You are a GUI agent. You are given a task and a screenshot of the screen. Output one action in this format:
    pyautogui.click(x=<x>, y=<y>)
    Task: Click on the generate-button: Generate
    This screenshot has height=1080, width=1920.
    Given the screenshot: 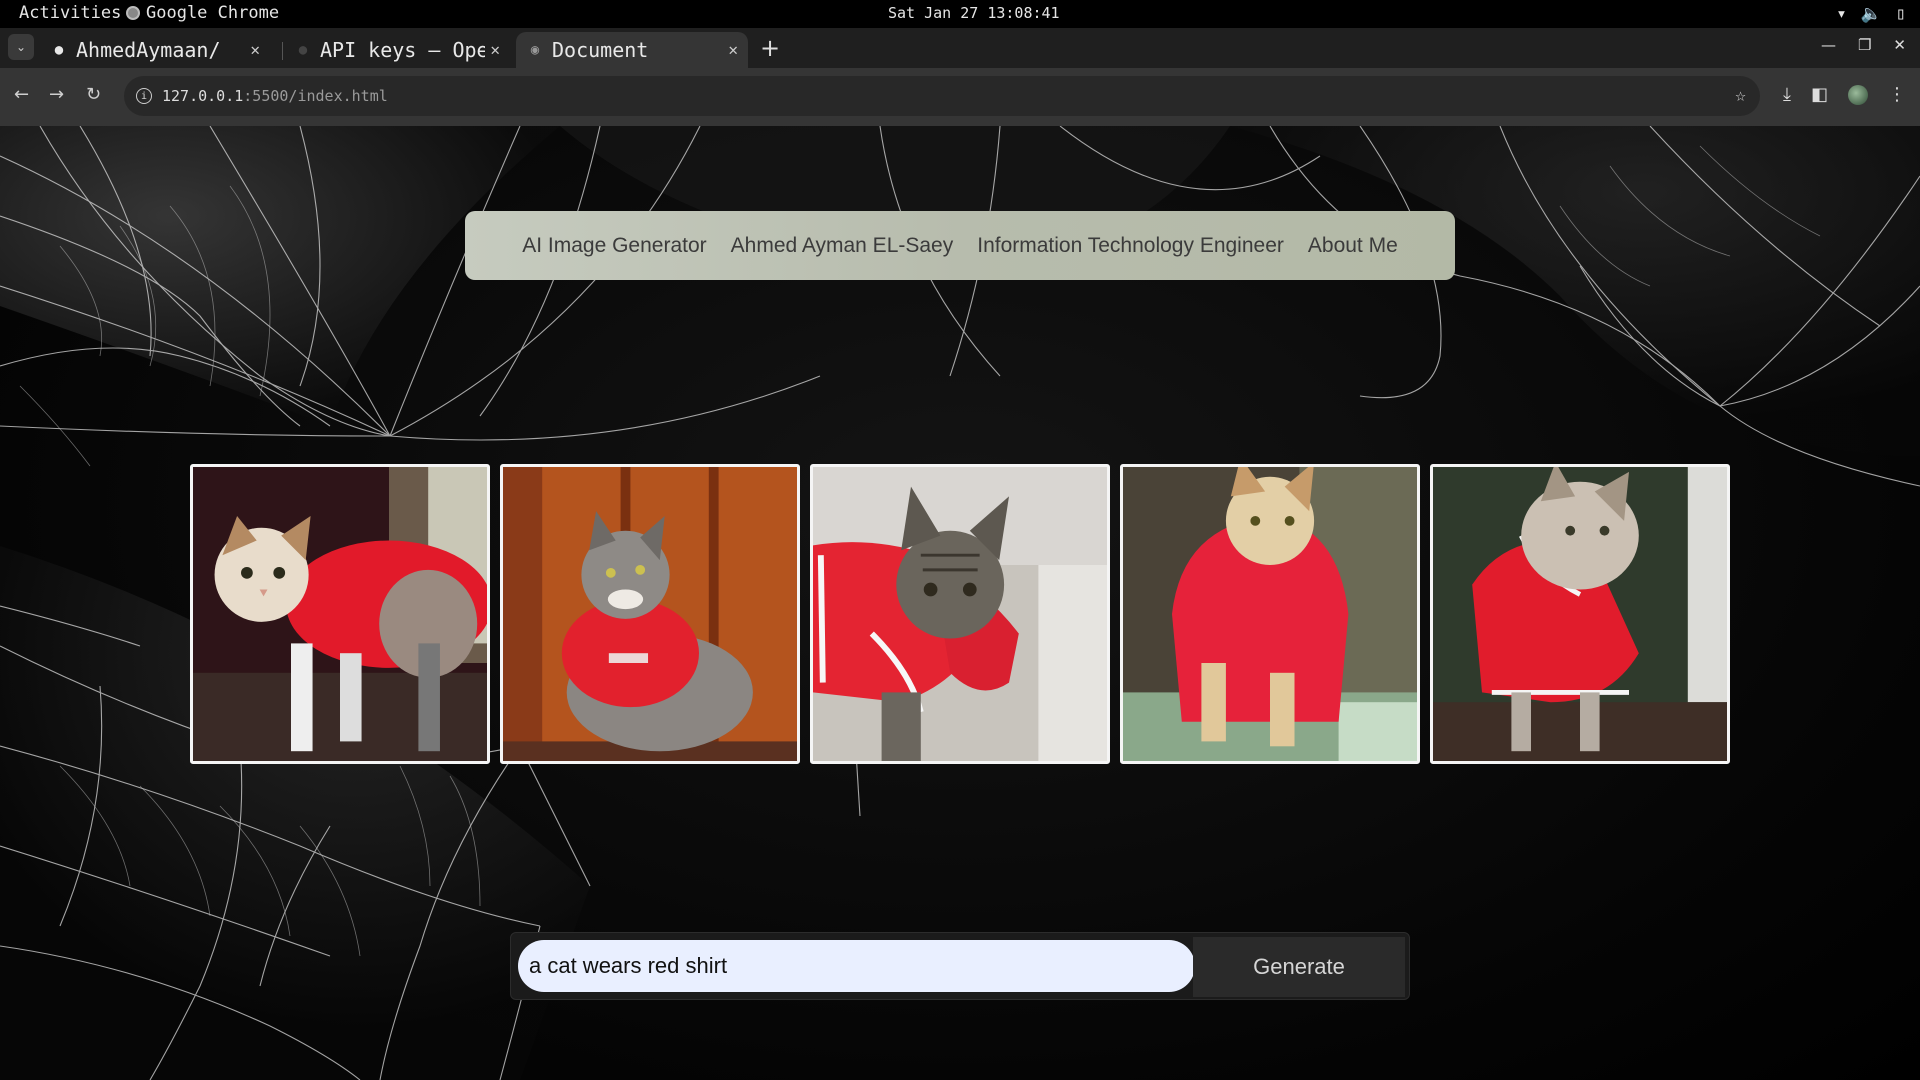 What is the action you would take?
    pyautogui.click(x=1299, y=967)
    